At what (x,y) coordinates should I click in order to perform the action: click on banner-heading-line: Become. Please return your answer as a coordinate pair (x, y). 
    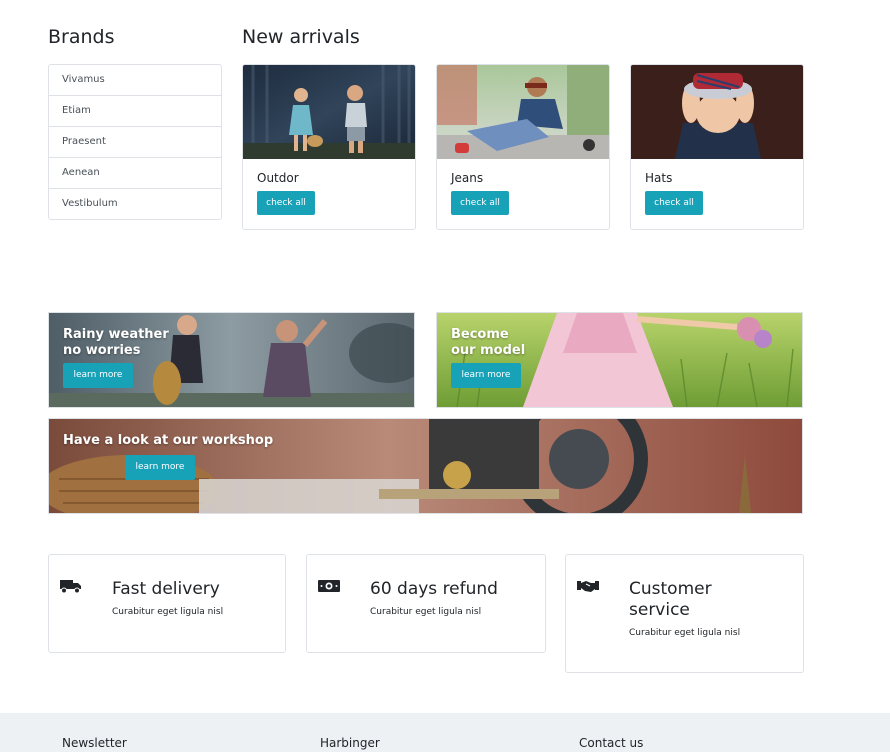
    Looking at the image, I should click on (480, 334).